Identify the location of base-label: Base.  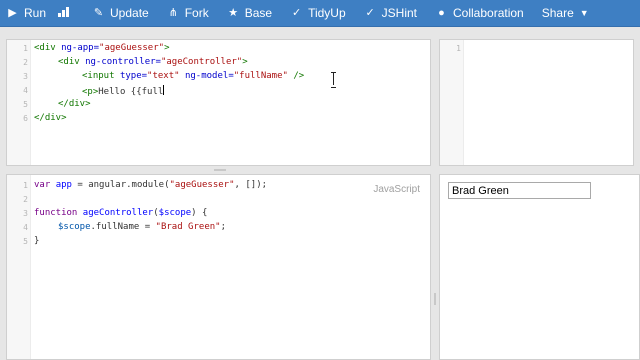
(258, 13).